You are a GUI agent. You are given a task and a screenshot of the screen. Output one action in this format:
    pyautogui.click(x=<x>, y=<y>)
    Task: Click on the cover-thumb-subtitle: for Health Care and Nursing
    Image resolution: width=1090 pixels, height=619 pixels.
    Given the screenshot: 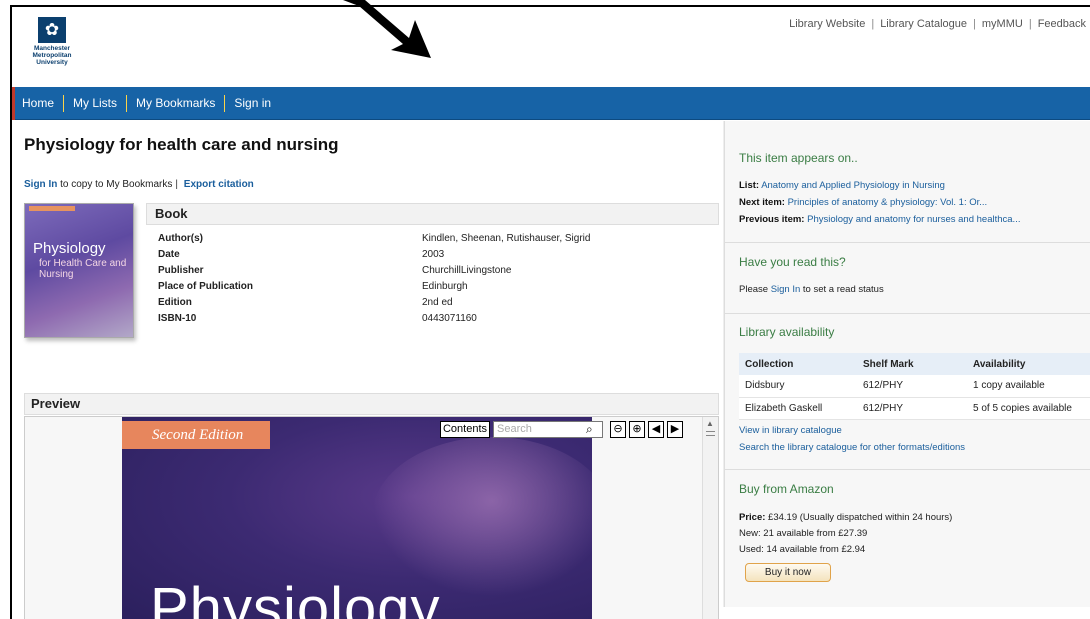 What is the action you would take?
    pyautogui.click(x=83, y=269)
    